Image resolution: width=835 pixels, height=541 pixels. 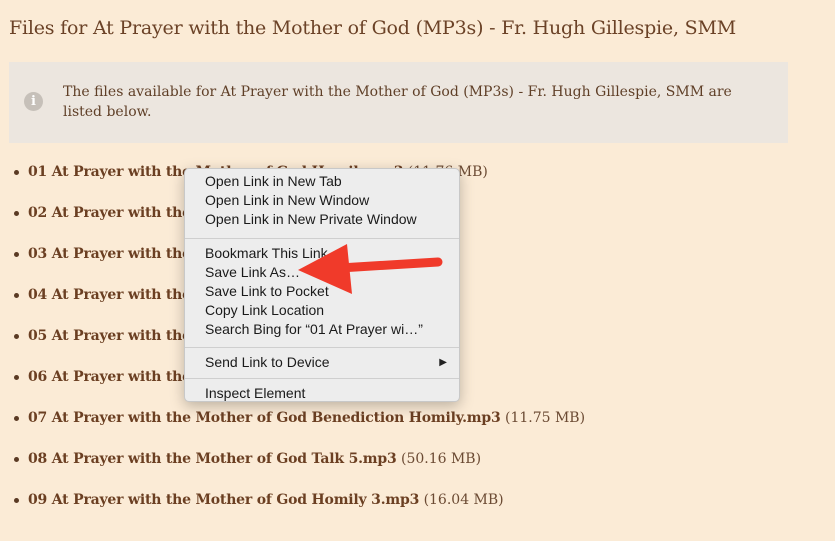 I want to click on menu-group-inspect: Inspect Element, so click(x=322, y=395).